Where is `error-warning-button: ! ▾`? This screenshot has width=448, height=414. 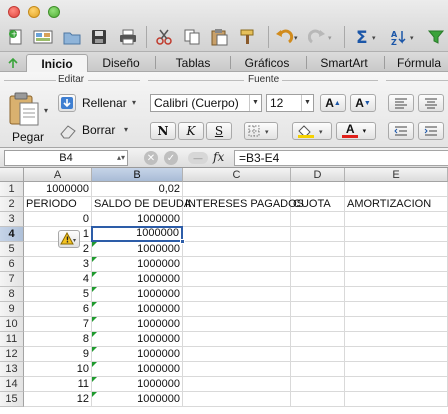 error-warning-button: ! ▾ is located at coordinates (69, 239).